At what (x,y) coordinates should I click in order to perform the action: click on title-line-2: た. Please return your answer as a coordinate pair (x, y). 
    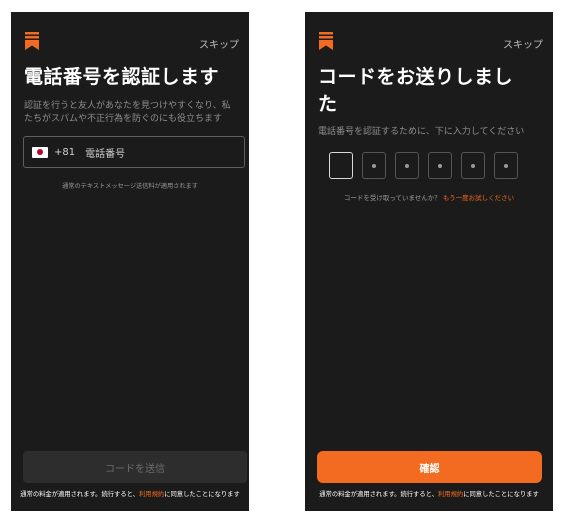
    Looking at the image, I should click on (328, 104).